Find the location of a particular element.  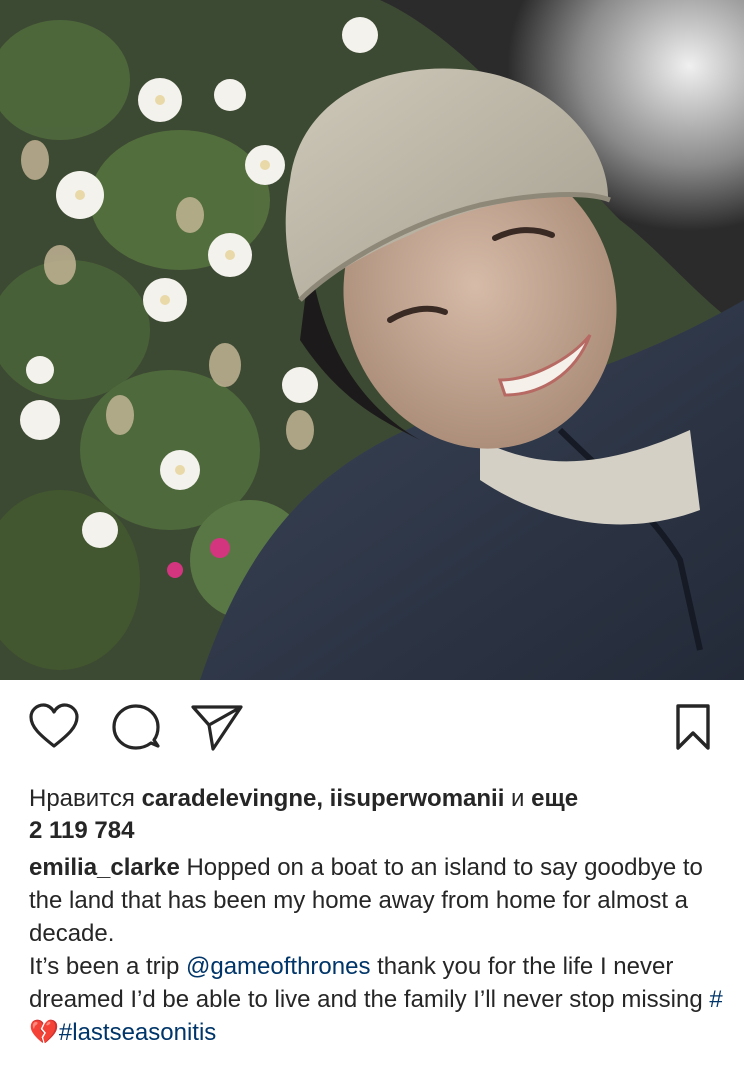

like-button is located at coordinates (54, 726).